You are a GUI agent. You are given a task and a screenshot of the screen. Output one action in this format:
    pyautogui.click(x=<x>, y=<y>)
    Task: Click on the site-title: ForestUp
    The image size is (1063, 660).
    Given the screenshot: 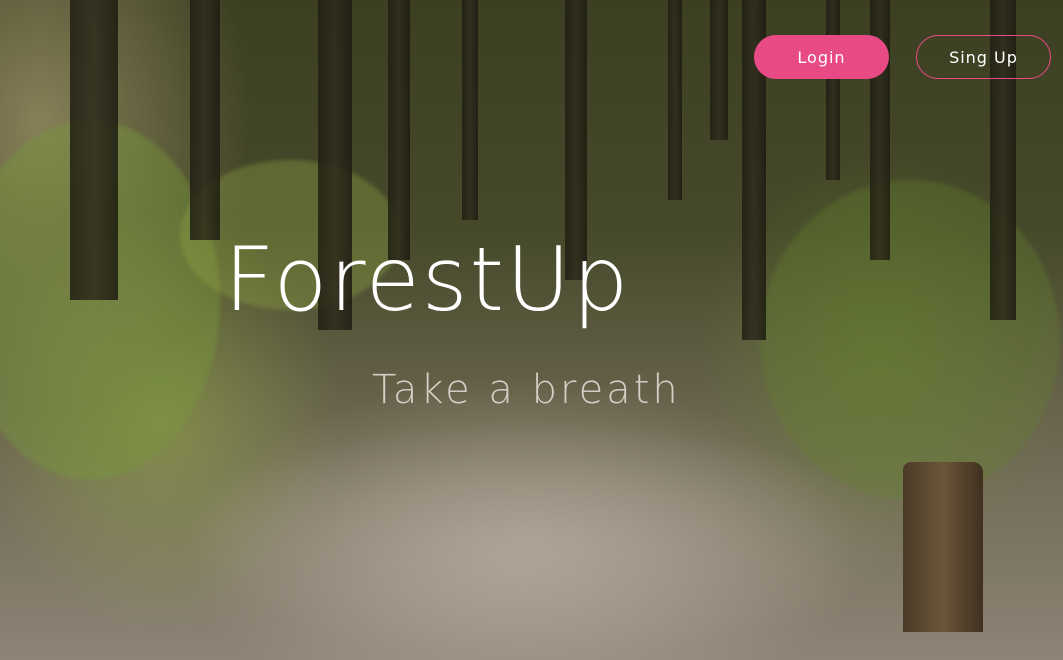 What is the action you would take?
    pyautogui.click(x=427, y=279)
    